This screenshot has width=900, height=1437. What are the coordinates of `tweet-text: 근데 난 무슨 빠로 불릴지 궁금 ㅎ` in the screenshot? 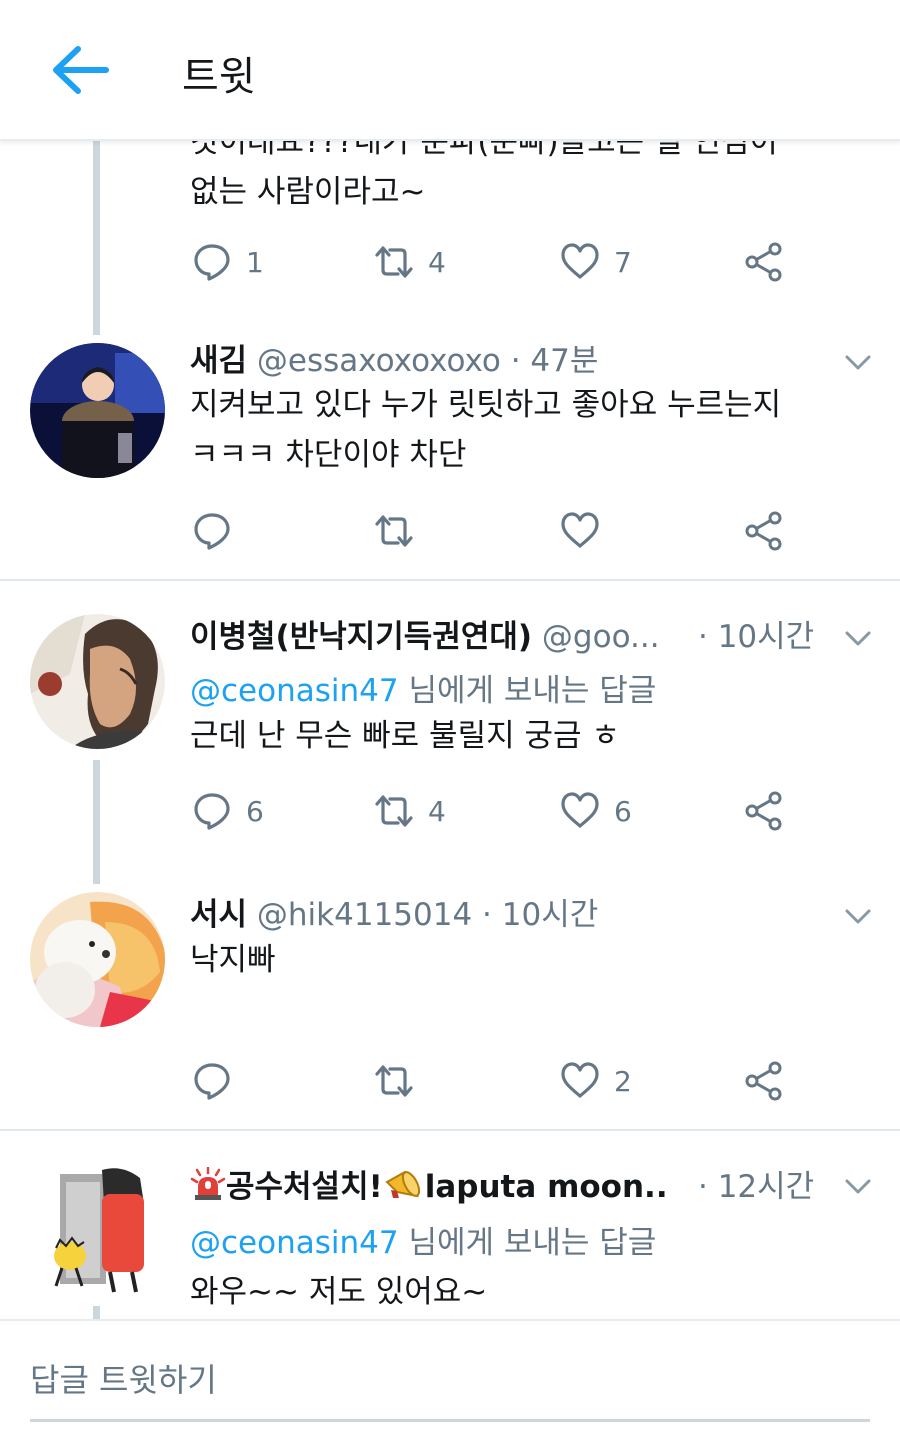 It's located at (405, 736).